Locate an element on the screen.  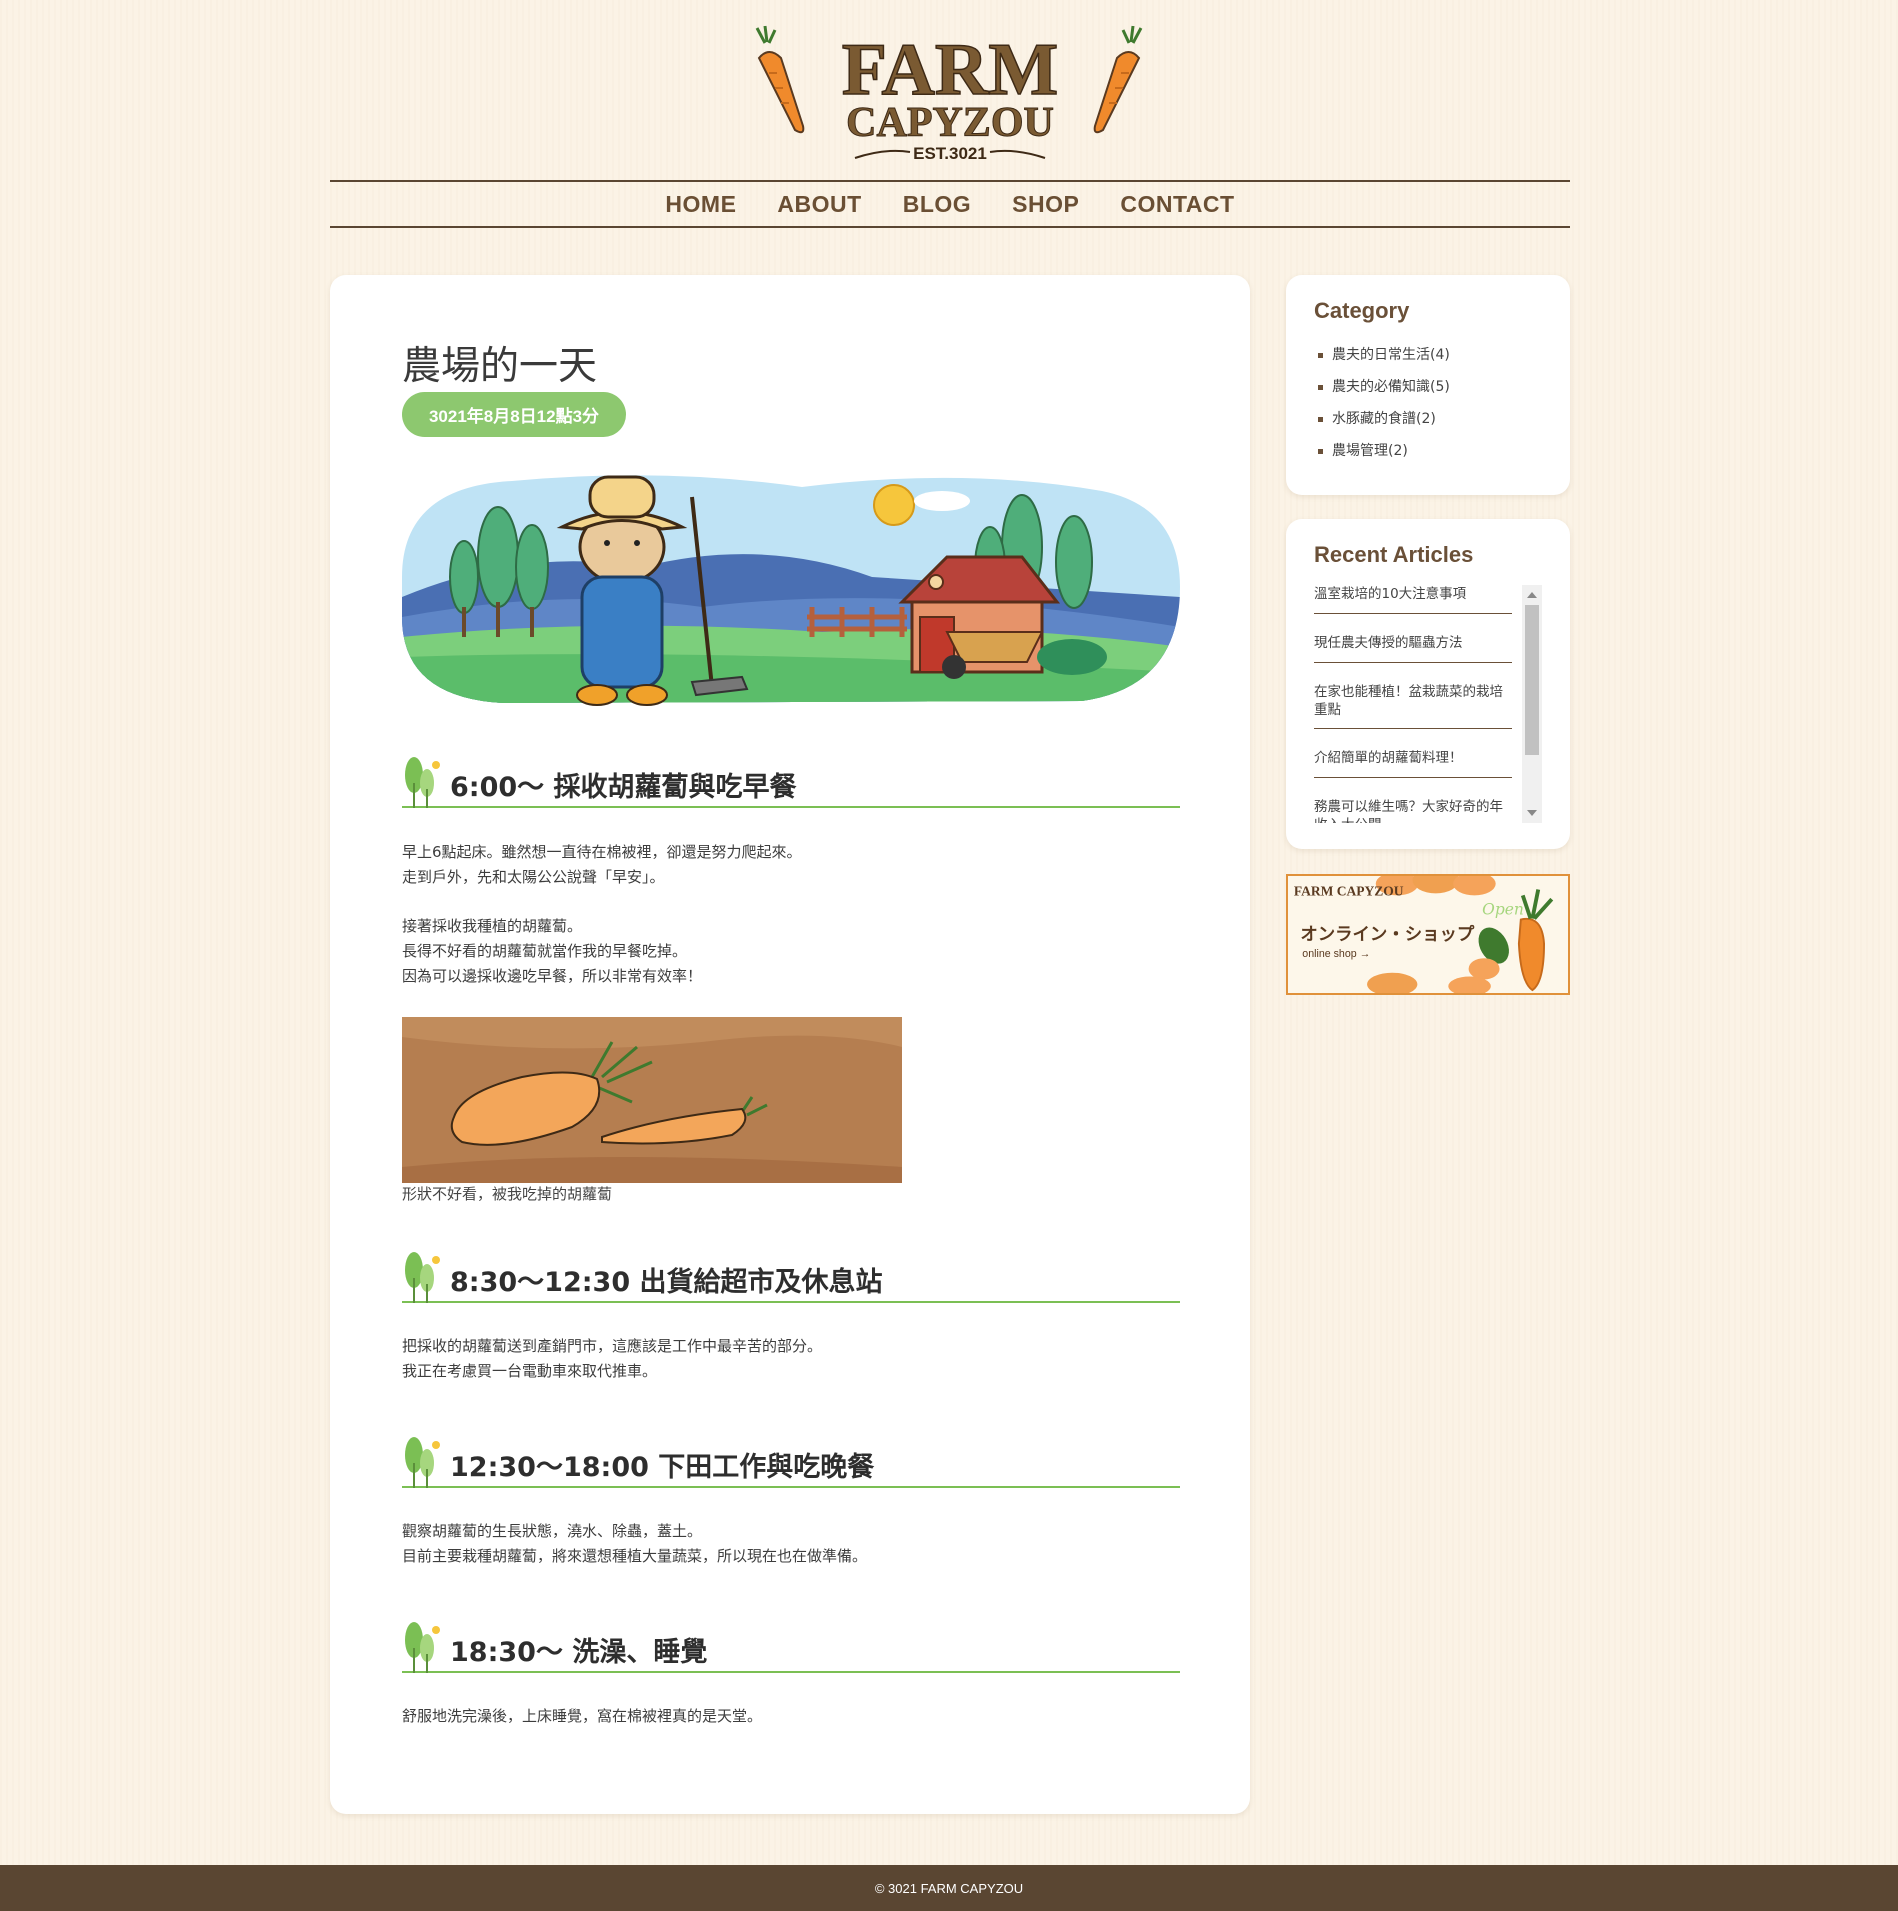
svg-text: Open is located at coordinates (1503, 910).